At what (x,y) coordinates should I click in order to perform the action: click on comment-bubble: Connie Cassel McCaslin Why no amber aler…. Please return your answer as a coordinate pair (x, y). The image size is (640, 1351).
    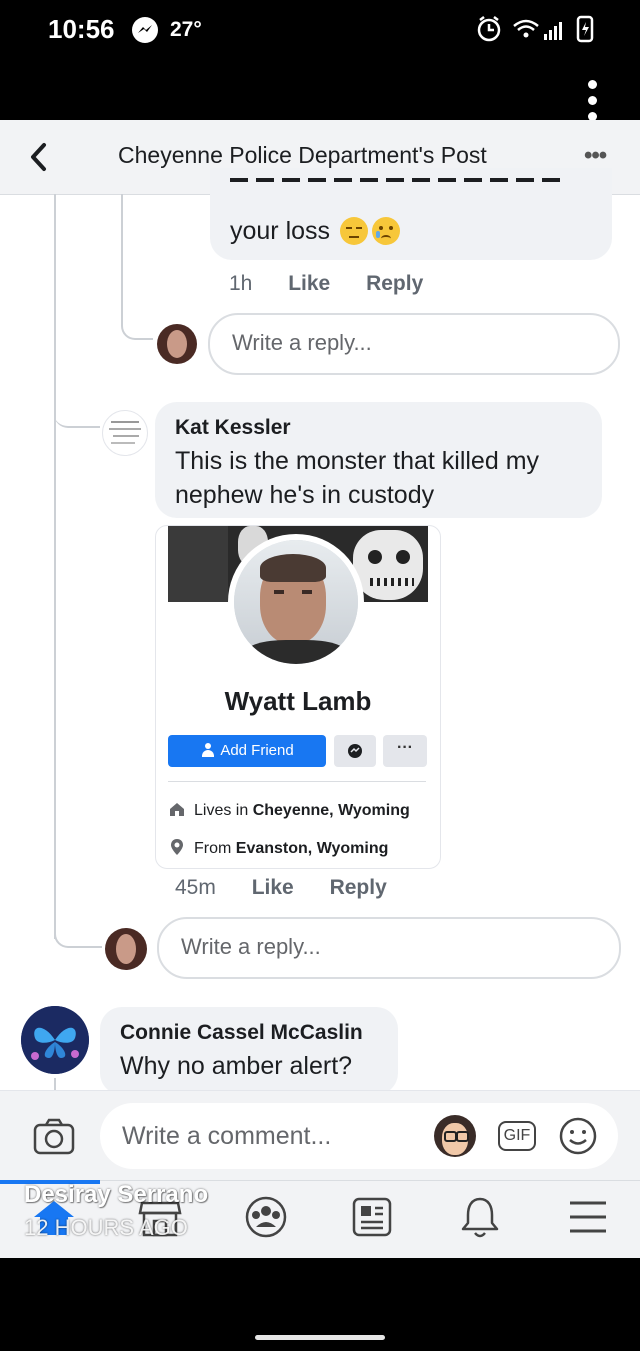
    Looking at the image, I should click on (249, 1051).